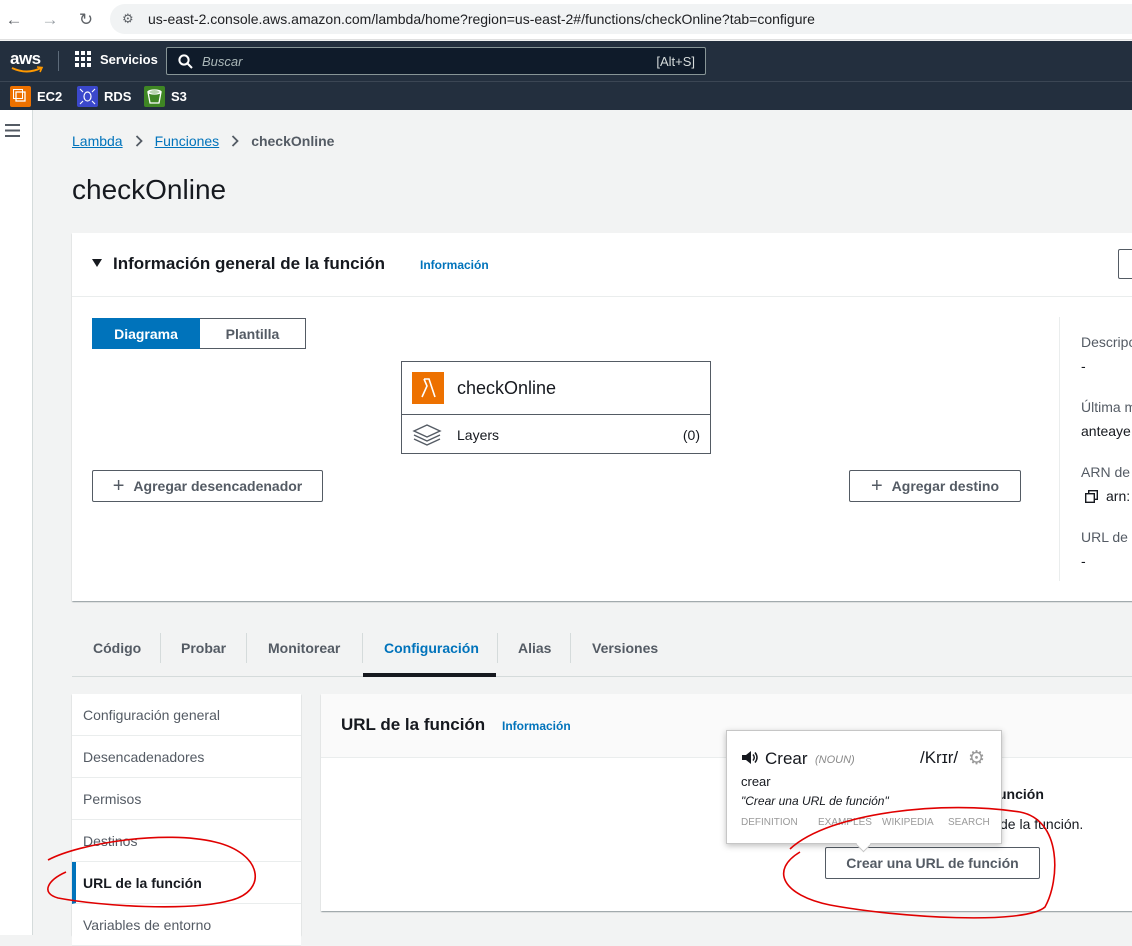 The height and width of the screenshot is (946, 1132). I want to click on caret-down-icon, so click(97, 263).